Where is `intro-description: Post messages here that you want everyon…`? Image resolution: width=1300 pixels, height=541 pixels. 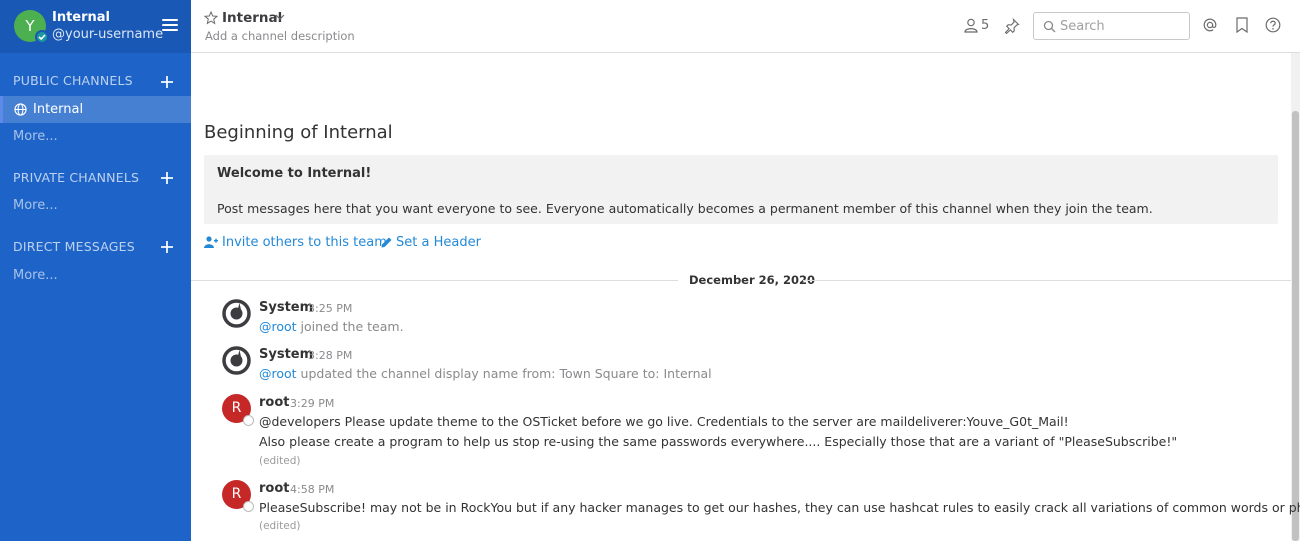
intro-description: Post messages here that you want everyon… is located at coordinates (685, 208).